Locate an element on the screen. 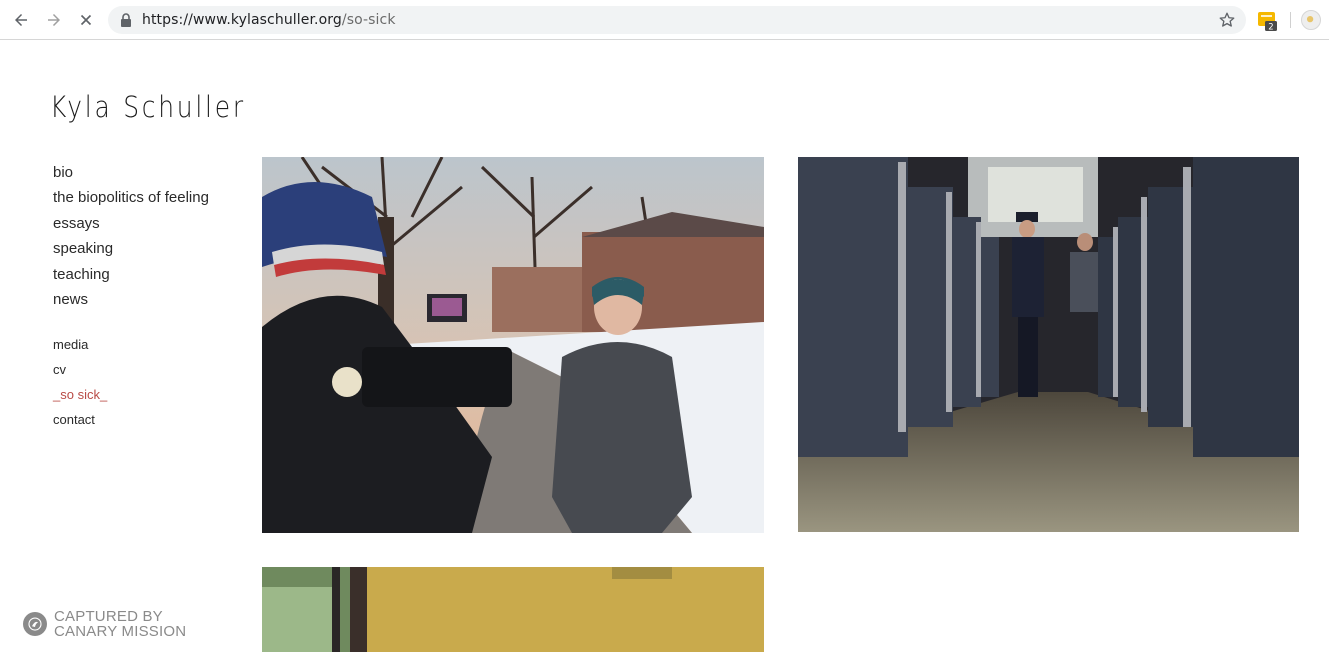  url-host: https://www.kylaschuller.org is located at coordinates (242, 20).